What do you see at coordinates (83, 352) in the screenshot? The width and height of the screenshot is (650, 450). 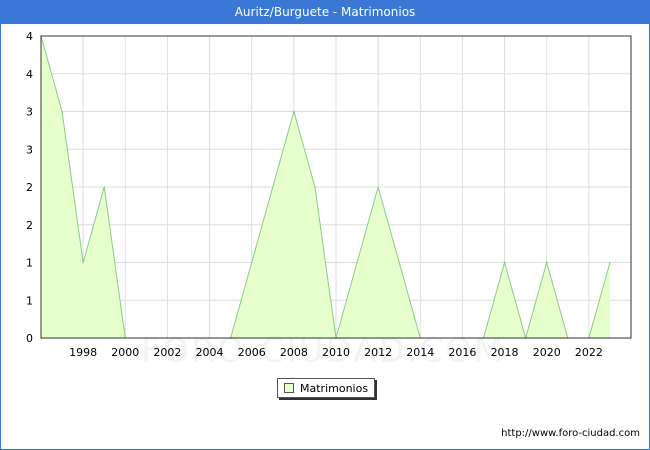 I see `x-tick-label: 1998` at bounding box center [83, 352].